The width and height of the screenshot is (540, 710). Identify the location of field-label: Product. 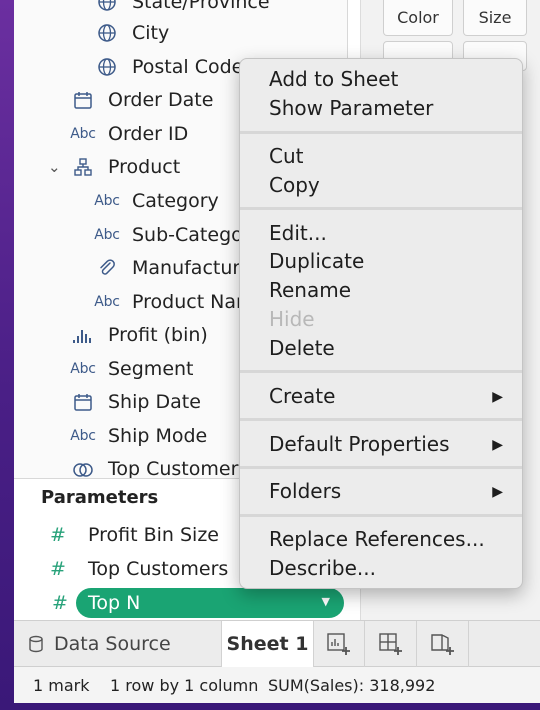
(144, 167).